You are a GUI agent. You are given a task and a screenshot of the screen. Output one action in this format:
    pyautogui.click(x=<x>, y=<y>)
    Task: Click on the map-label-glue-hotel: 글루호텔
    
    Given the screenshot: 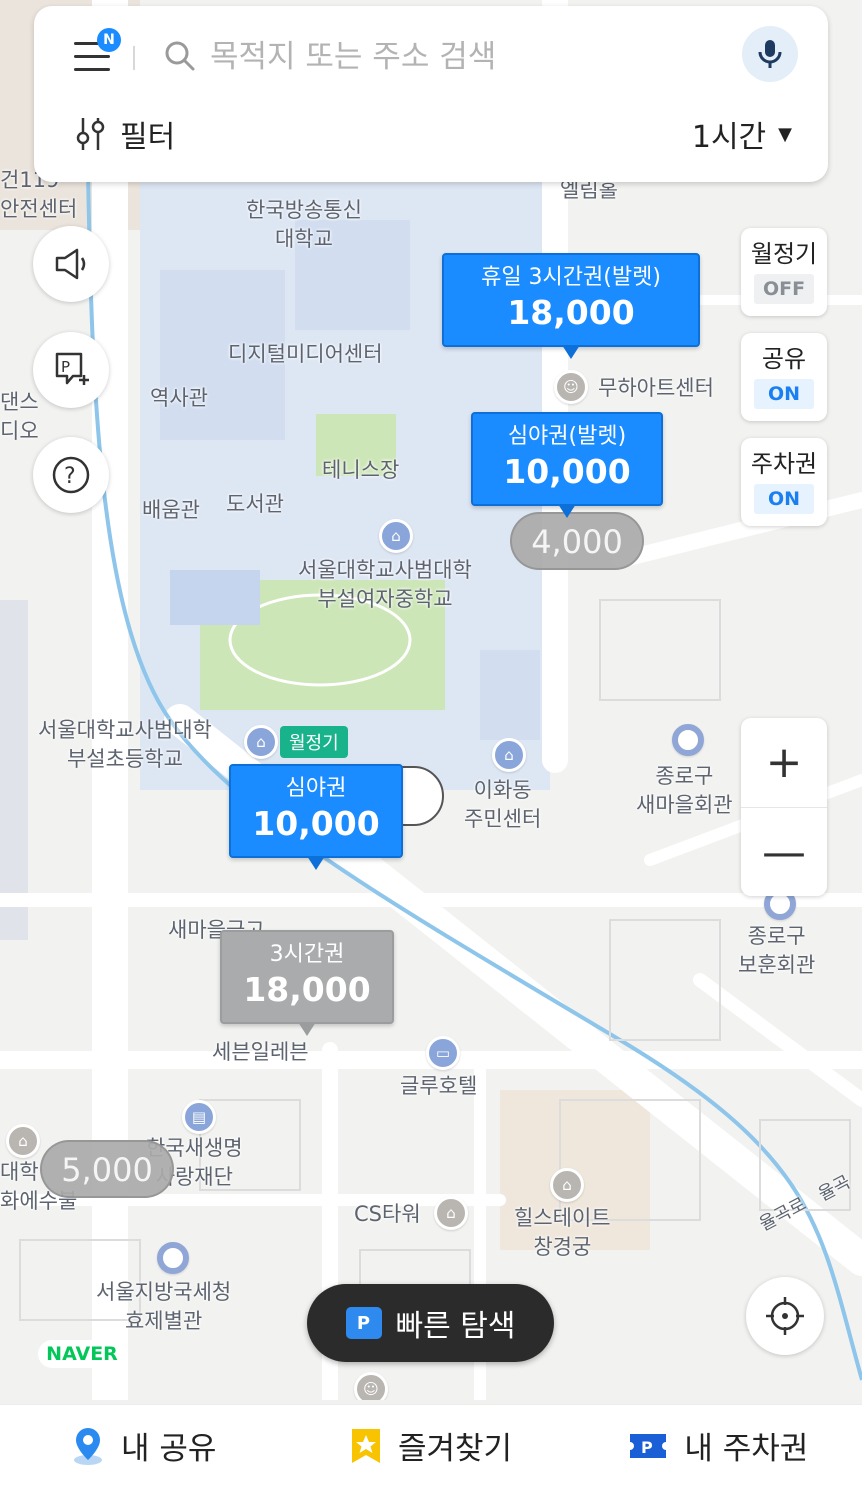 What is the action you would take?
    pyautogui.click(x=439, y=1086)
    